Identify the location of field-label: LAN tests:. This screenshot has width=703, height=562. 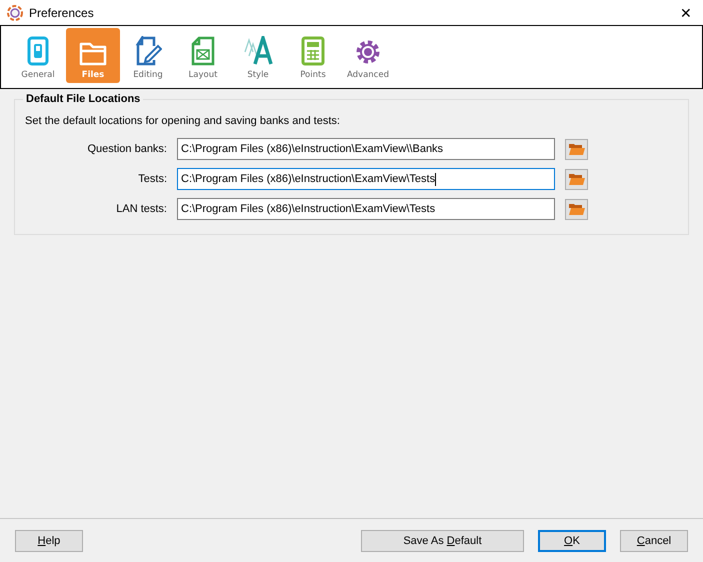
(141, 209).